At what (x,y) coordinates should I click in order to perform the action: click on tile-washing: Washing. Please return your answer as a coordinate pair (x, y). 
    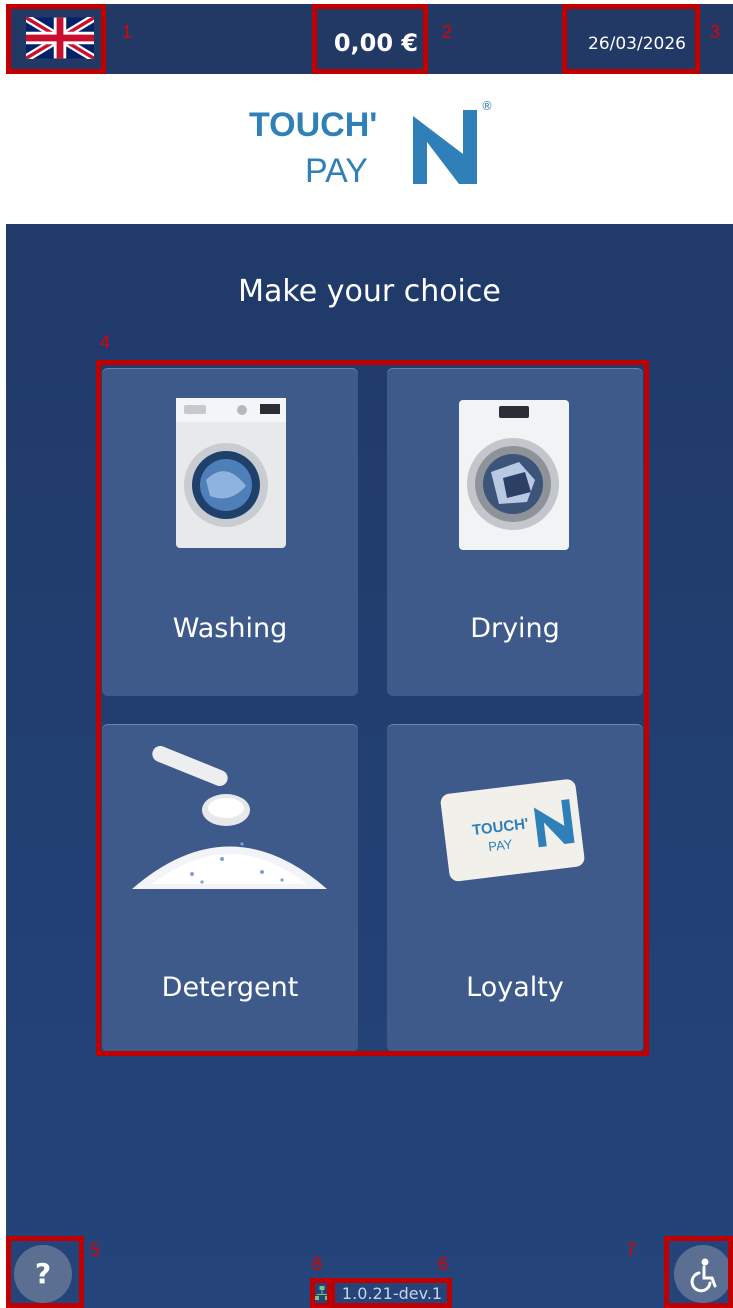
    Looking at the image, I should click on (230, 532).